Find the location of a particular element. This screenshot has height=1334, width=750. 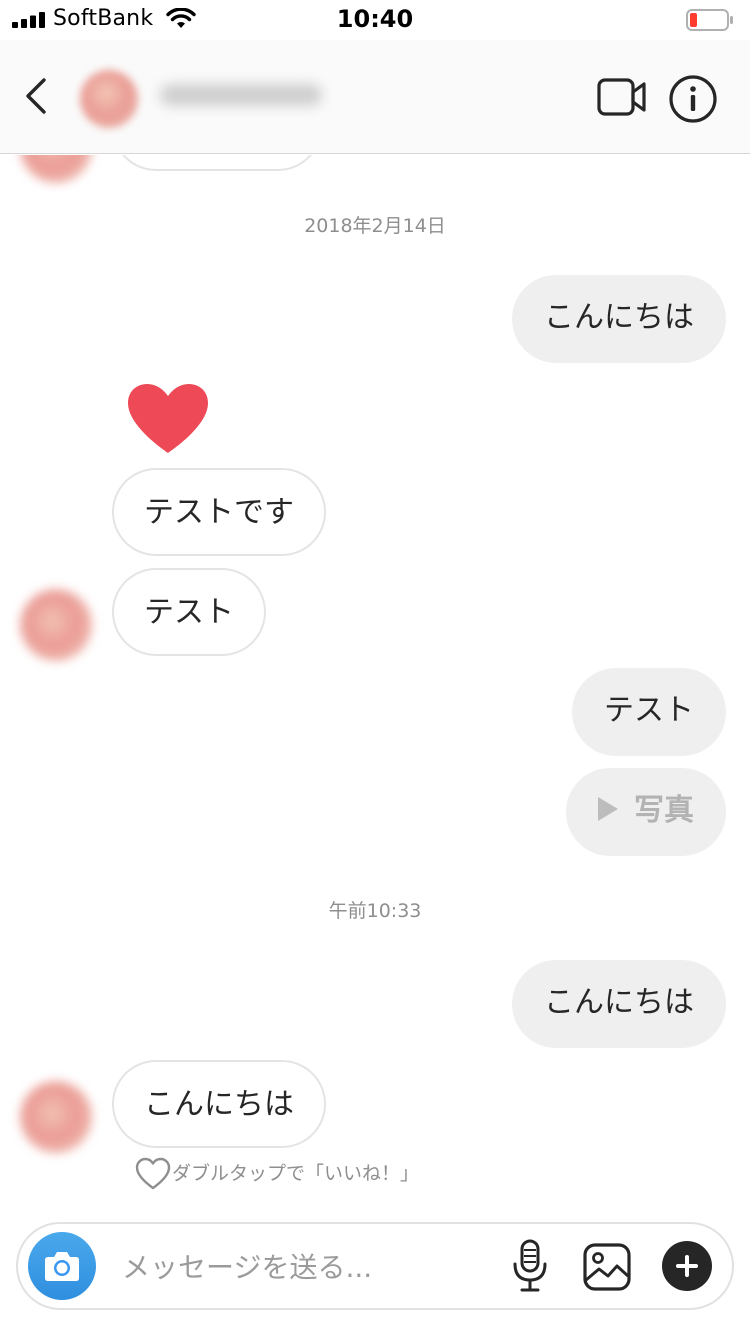

back-chevron-icon is located at coordinates (36, 96).